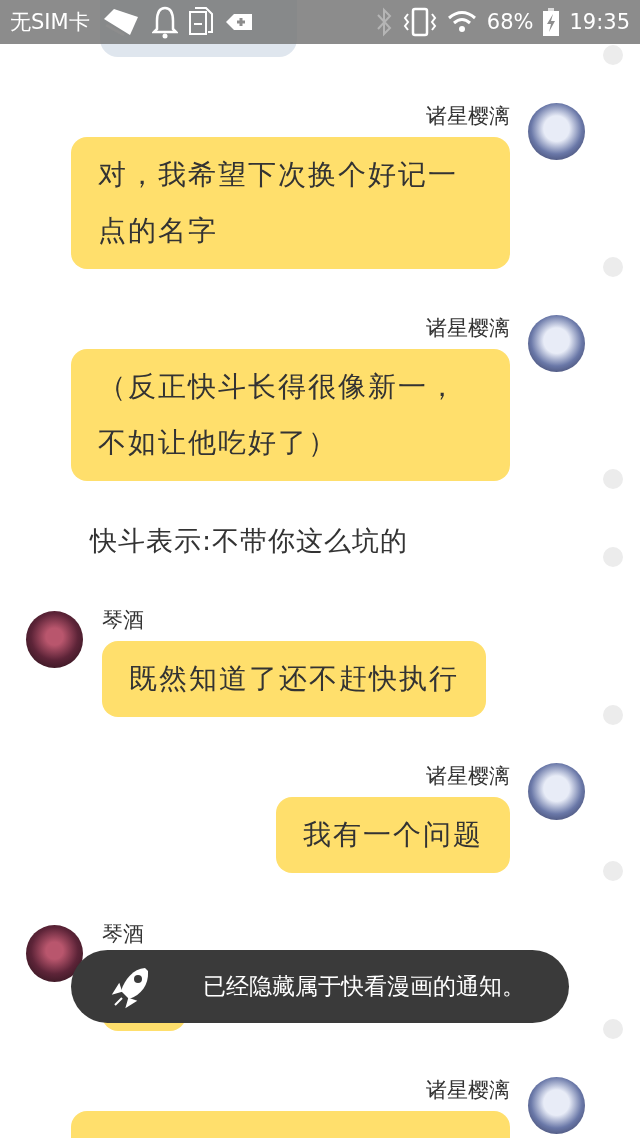 Image resolution: width=640 pixels, height=1138 pixels. What do you see at coordinates (510, 22) in the screenshot?
I see `battery-percent: 68%` at bounding box center [510, 22].